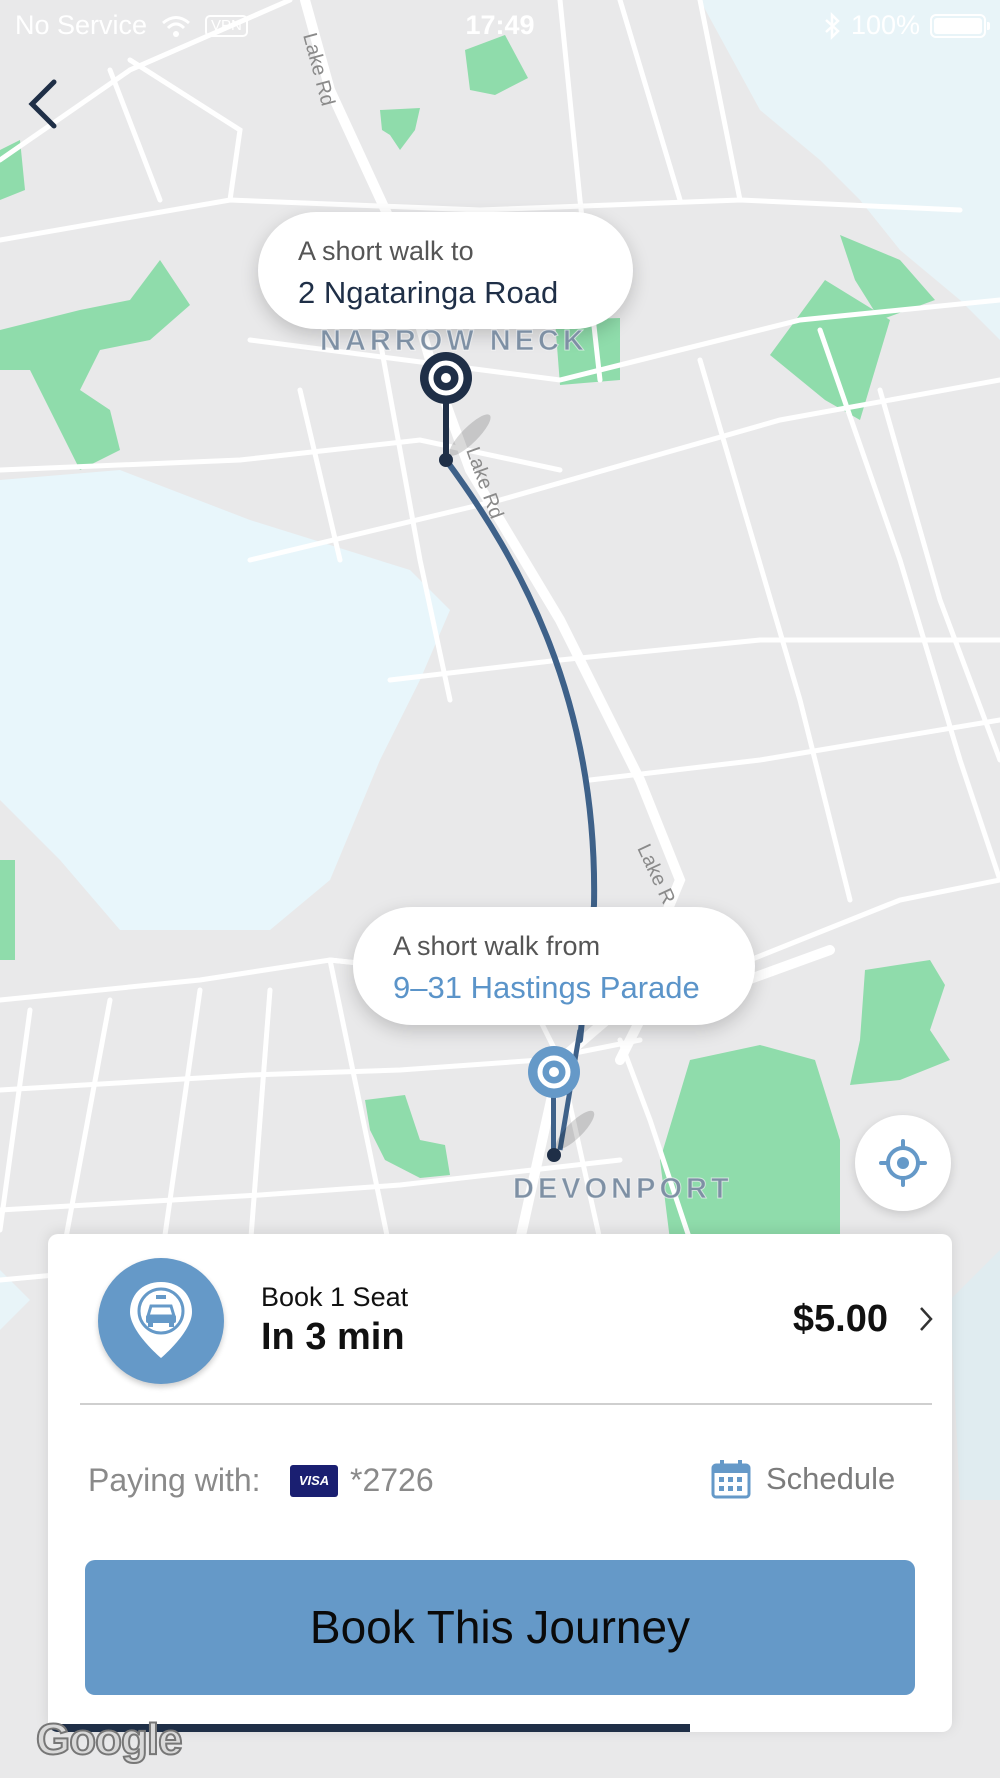 Image resolution: width=1000 pixels, height=1778 pixels. What do you see at coordinates (392, 1480) in the screenshot?
I see `card-last-digits: *2726` at bounding box center [392, 1480].